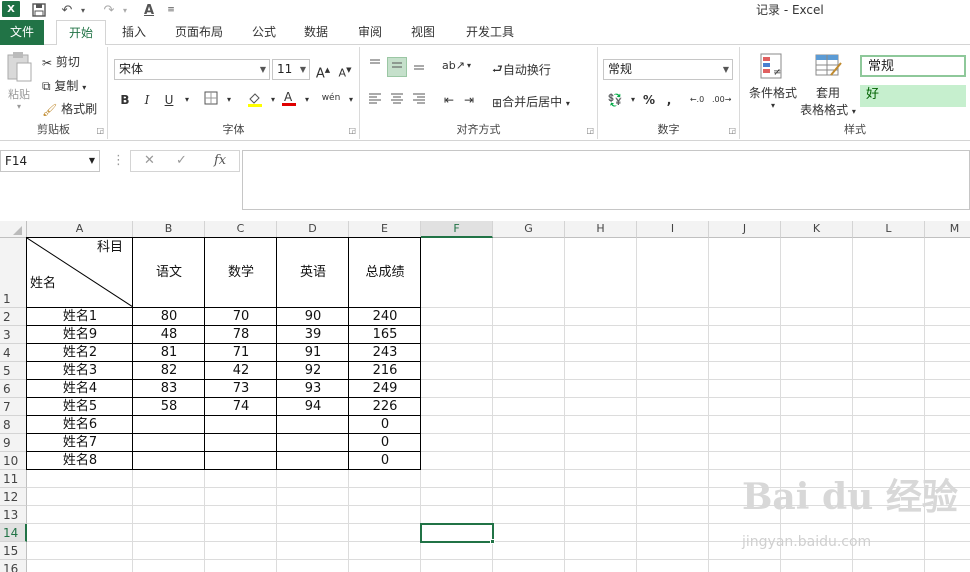 This screenshot has height=572, width=970. I want to click on cell-chinese: 48, so click(169, 335).